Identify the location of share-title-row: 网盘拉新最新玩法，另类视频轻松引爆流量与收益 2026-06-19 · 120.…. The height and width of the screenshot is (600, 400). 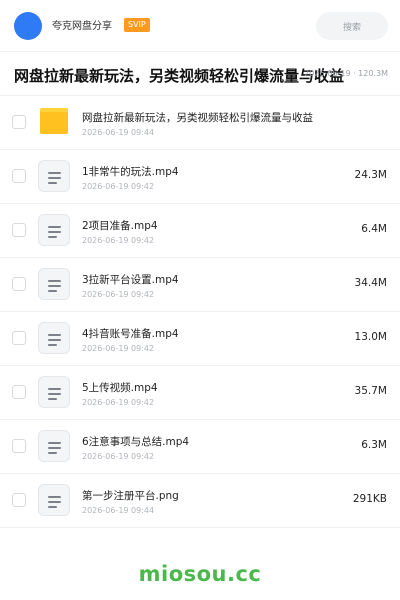
(200, 77).